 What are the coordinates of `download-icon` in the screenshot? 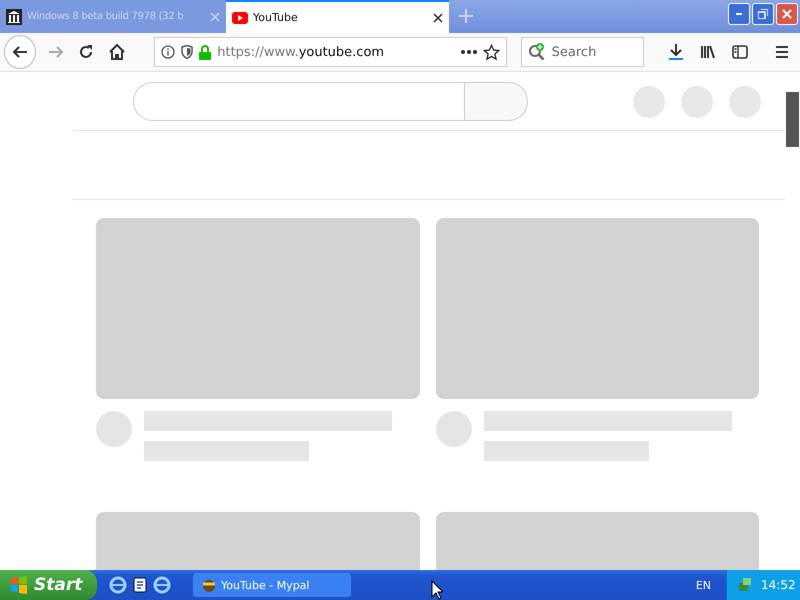 It's located at (675, 52).